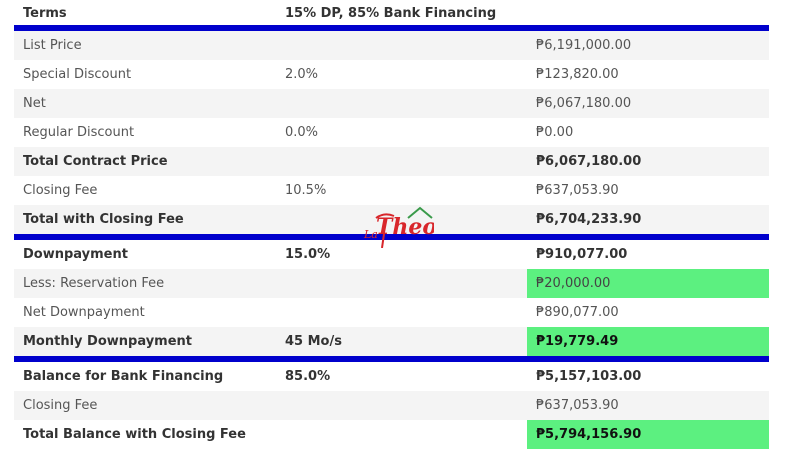 The width and height of the screenshot is (796, 449). I want to click on row-label: List Price, so click(52, 45).